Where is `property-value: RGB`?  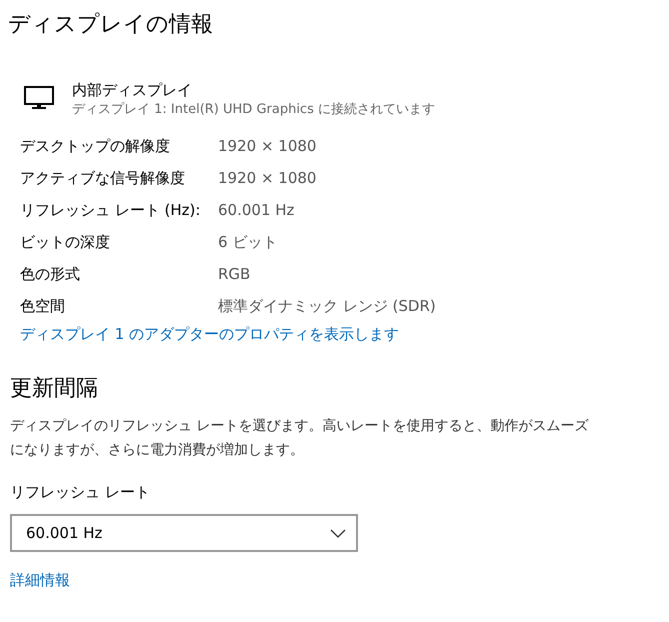
property-value: RGB is located at coordinates (235, 274).